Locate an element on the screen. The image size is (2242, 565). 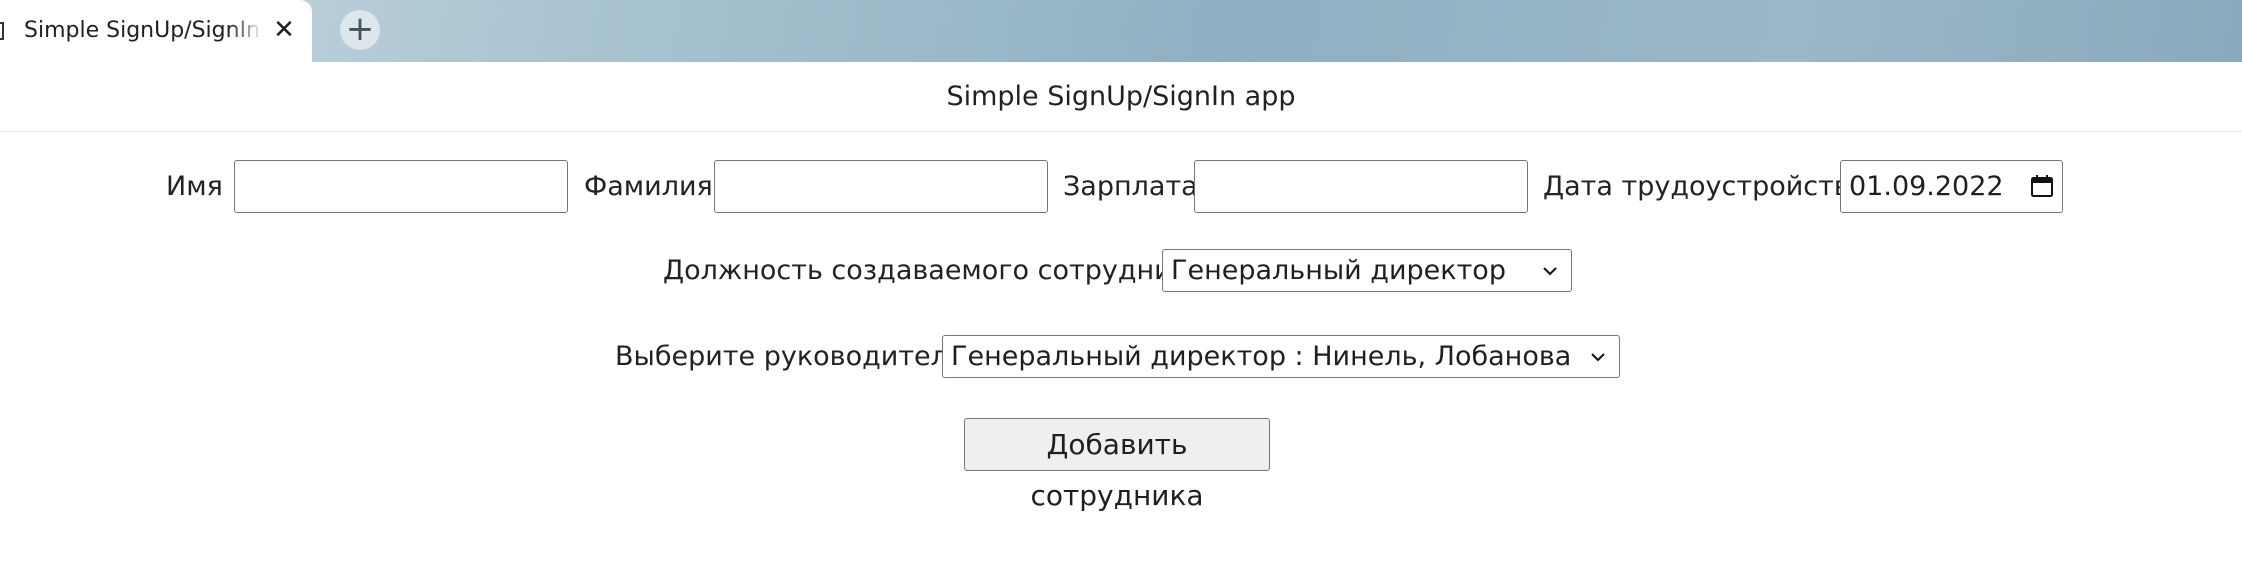
position-selected-value: Генеральный директор is located at coordinates (1338, 270).